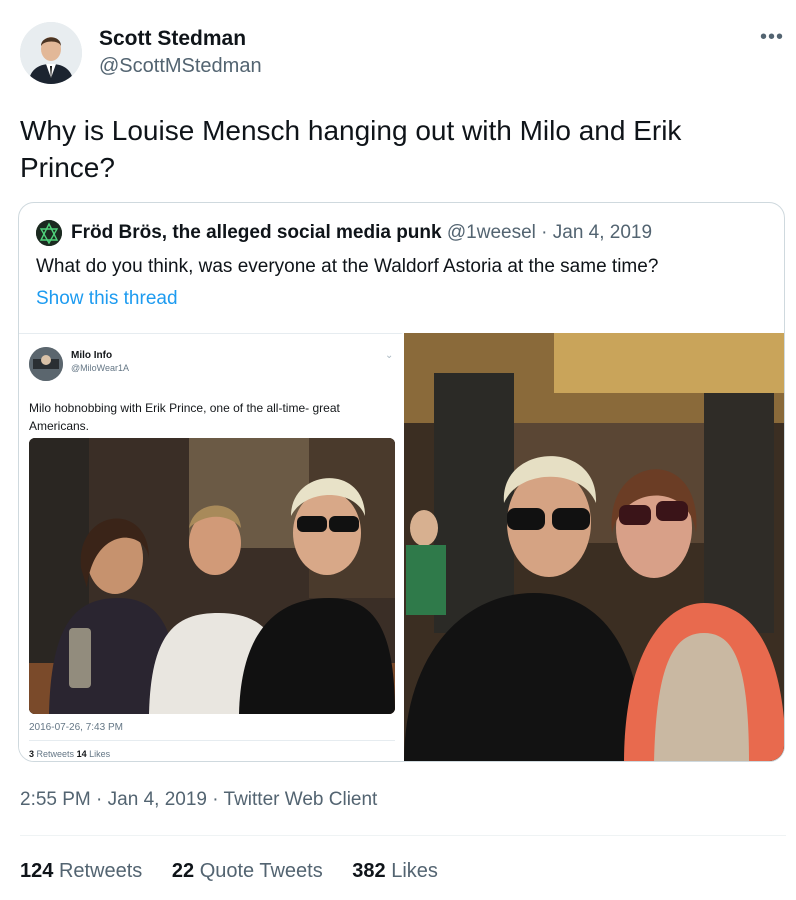 The height and width of the screenshot is (900, 796). I want to click on chevron-down-icon: ⌄, so click(389, 355).